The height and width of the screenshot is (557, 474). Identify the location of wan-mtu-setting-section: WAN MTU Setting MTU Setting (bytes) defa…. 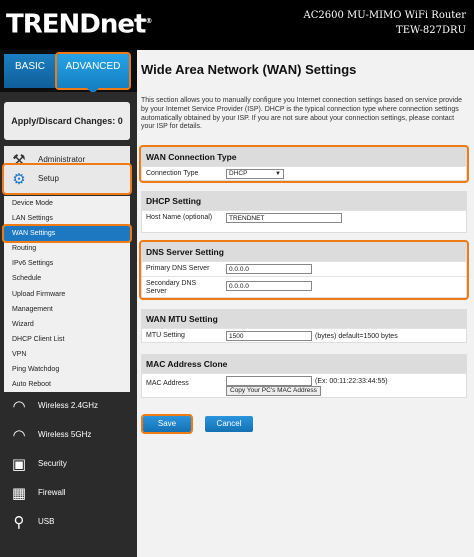
(304, 326).